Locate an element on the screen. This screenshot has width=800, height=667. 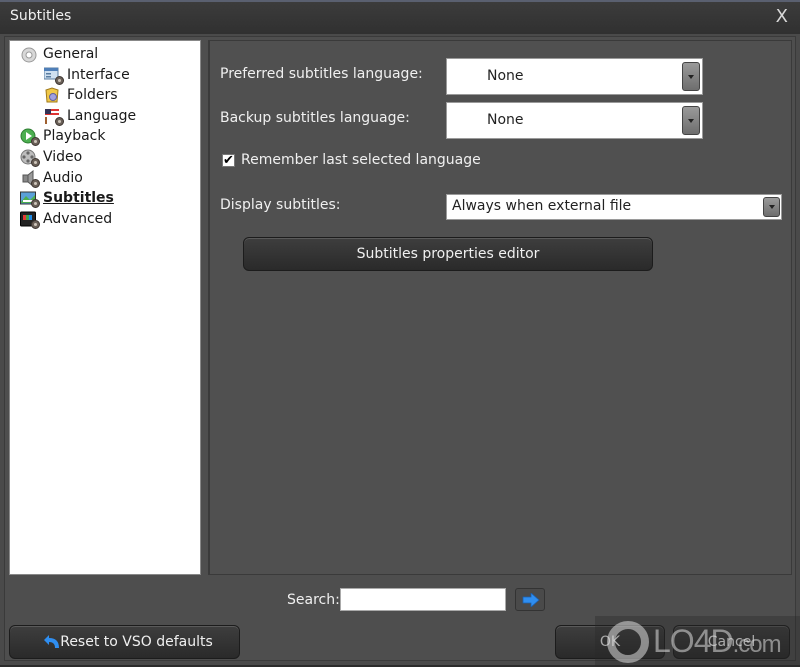
reset-defaults-label: Reset to VSO defaults is located at coordinates (136, 642).